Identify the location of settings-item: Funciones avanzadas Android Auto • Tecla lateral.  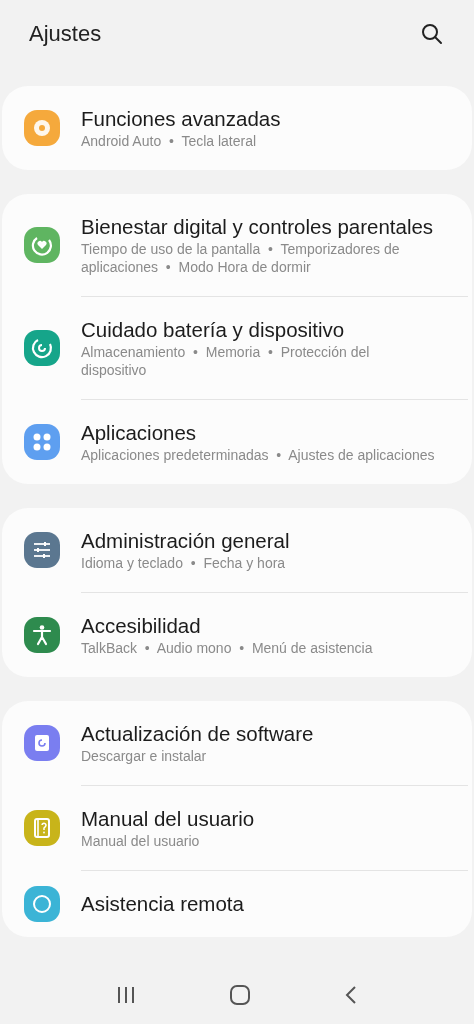
(237, 128).